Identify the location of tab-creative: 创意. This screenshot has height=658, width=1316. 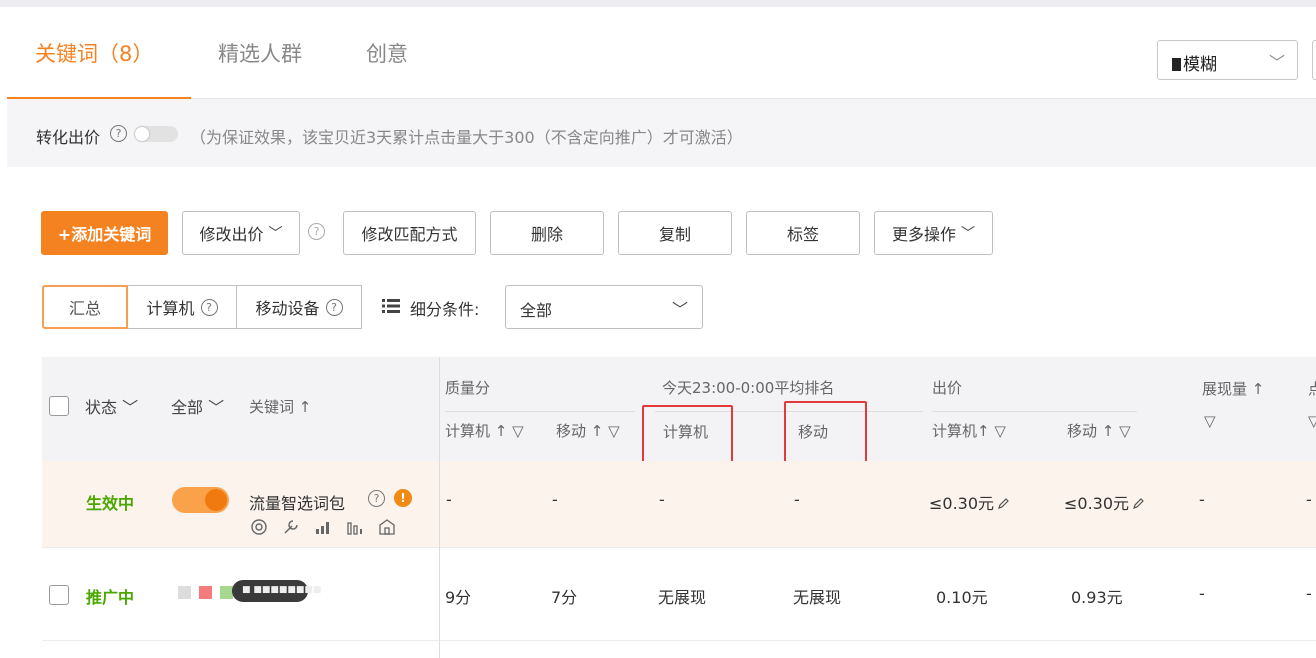
(387, 53).